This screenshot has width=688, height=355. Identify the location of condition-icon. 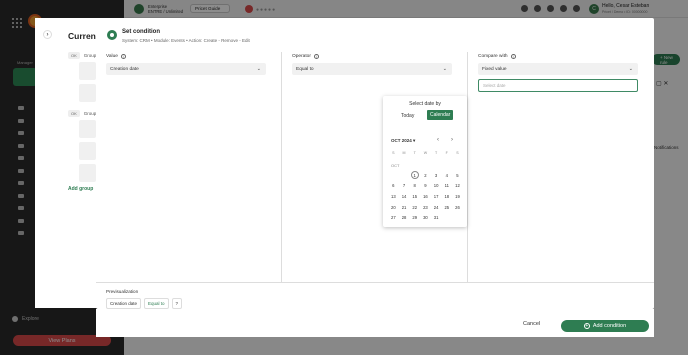
(112, 35).